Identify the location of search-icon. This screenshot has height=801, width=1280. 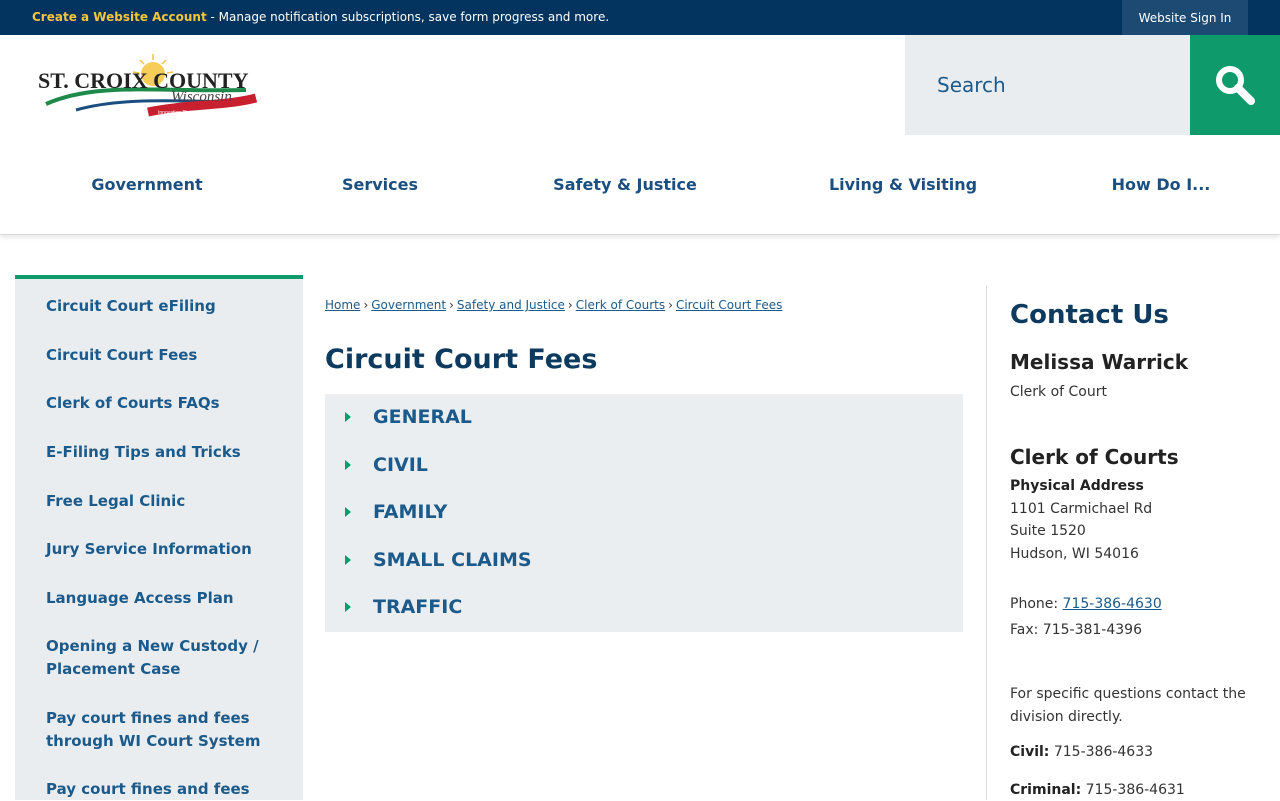
(1235, 85).